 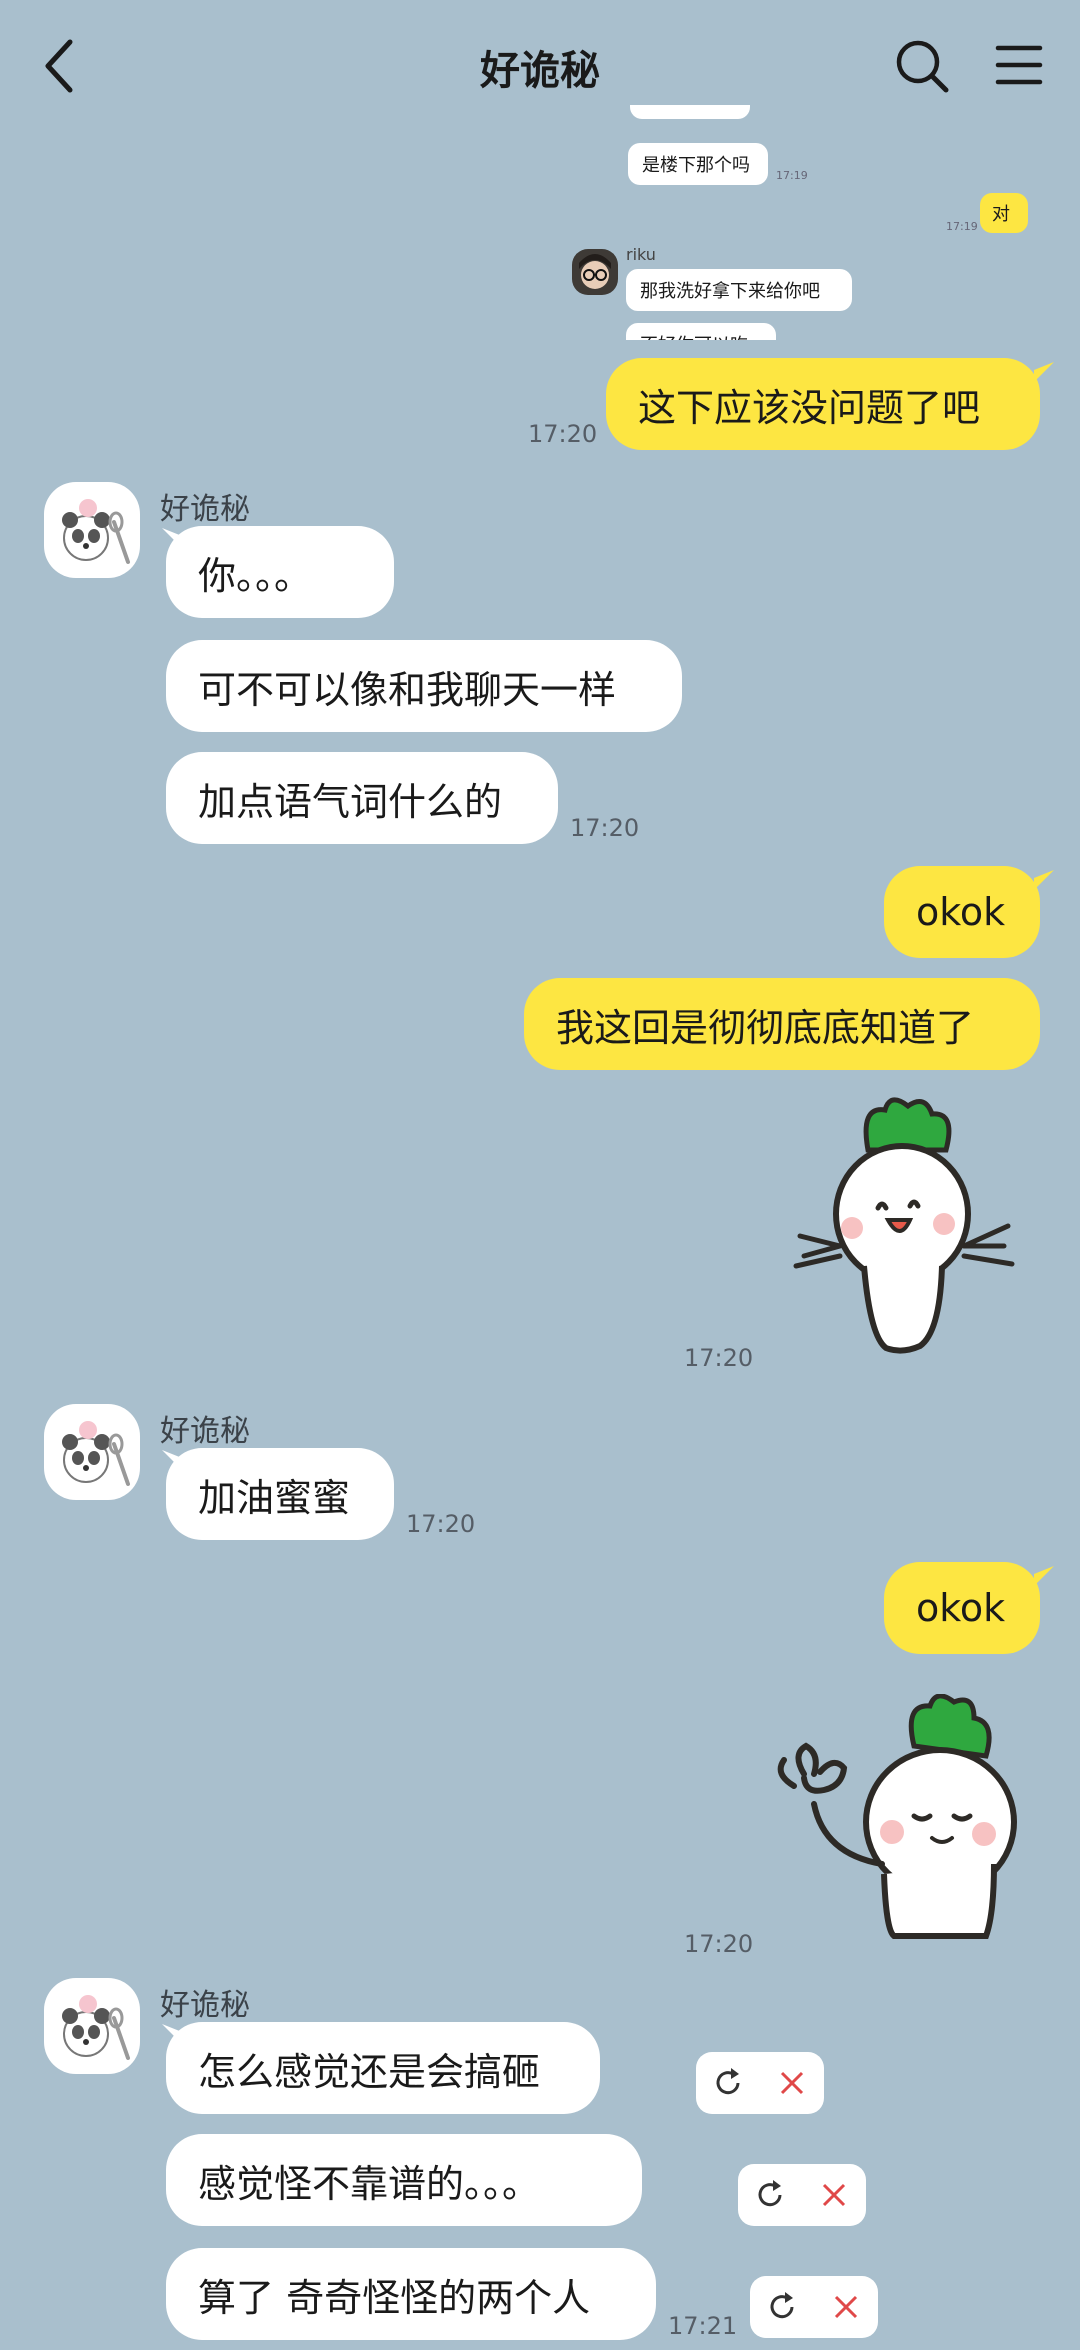 What do you see at coordinates (595, 272) in the screenshot?
I see `quoted-avatar` at bounding box center [595, 272].